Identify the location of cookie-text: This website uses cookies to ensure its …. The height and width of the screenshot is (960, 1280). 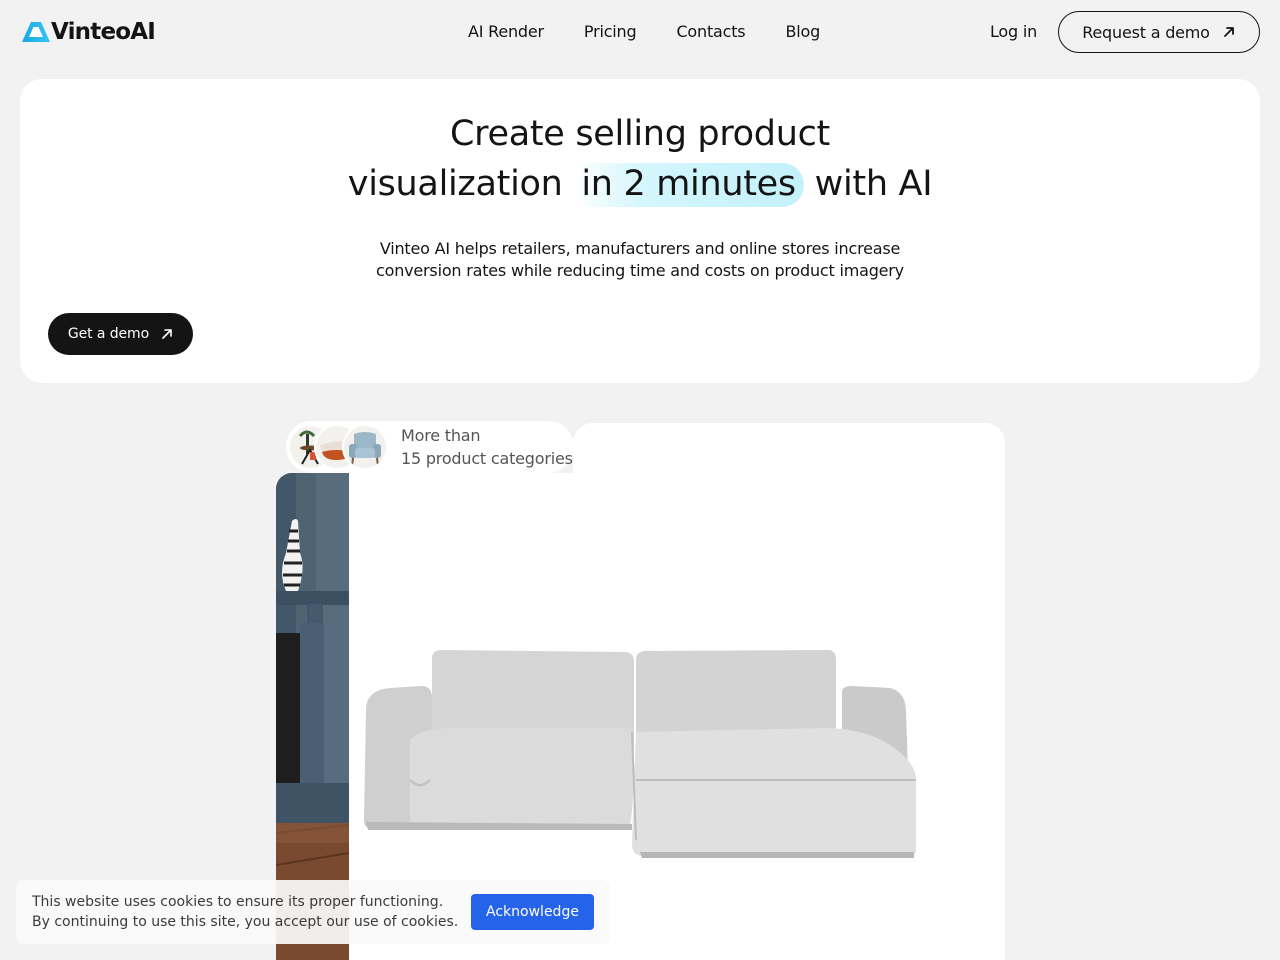
(245, 912).